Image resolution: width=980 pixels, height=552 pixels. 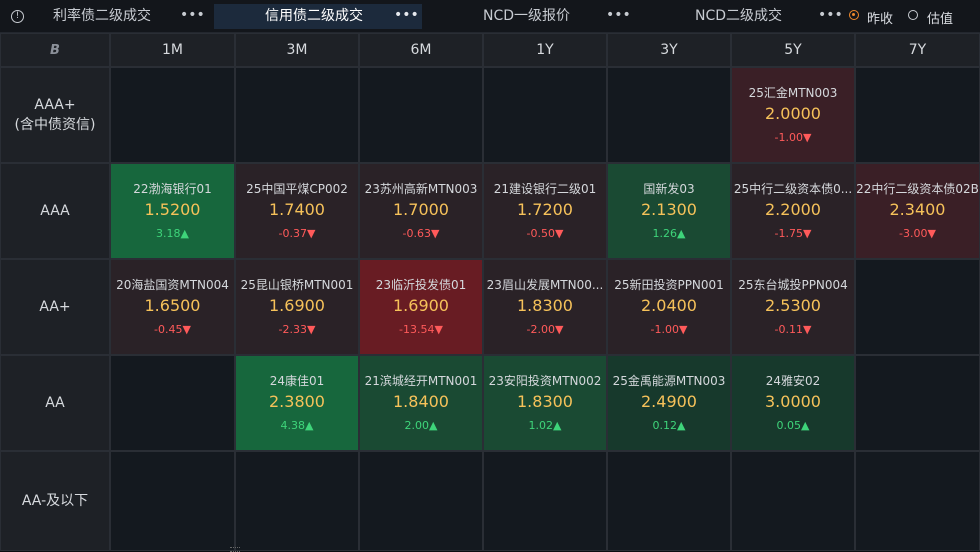 I want to click on row-label-line: (含中债资信), so click(x=55, y=125).